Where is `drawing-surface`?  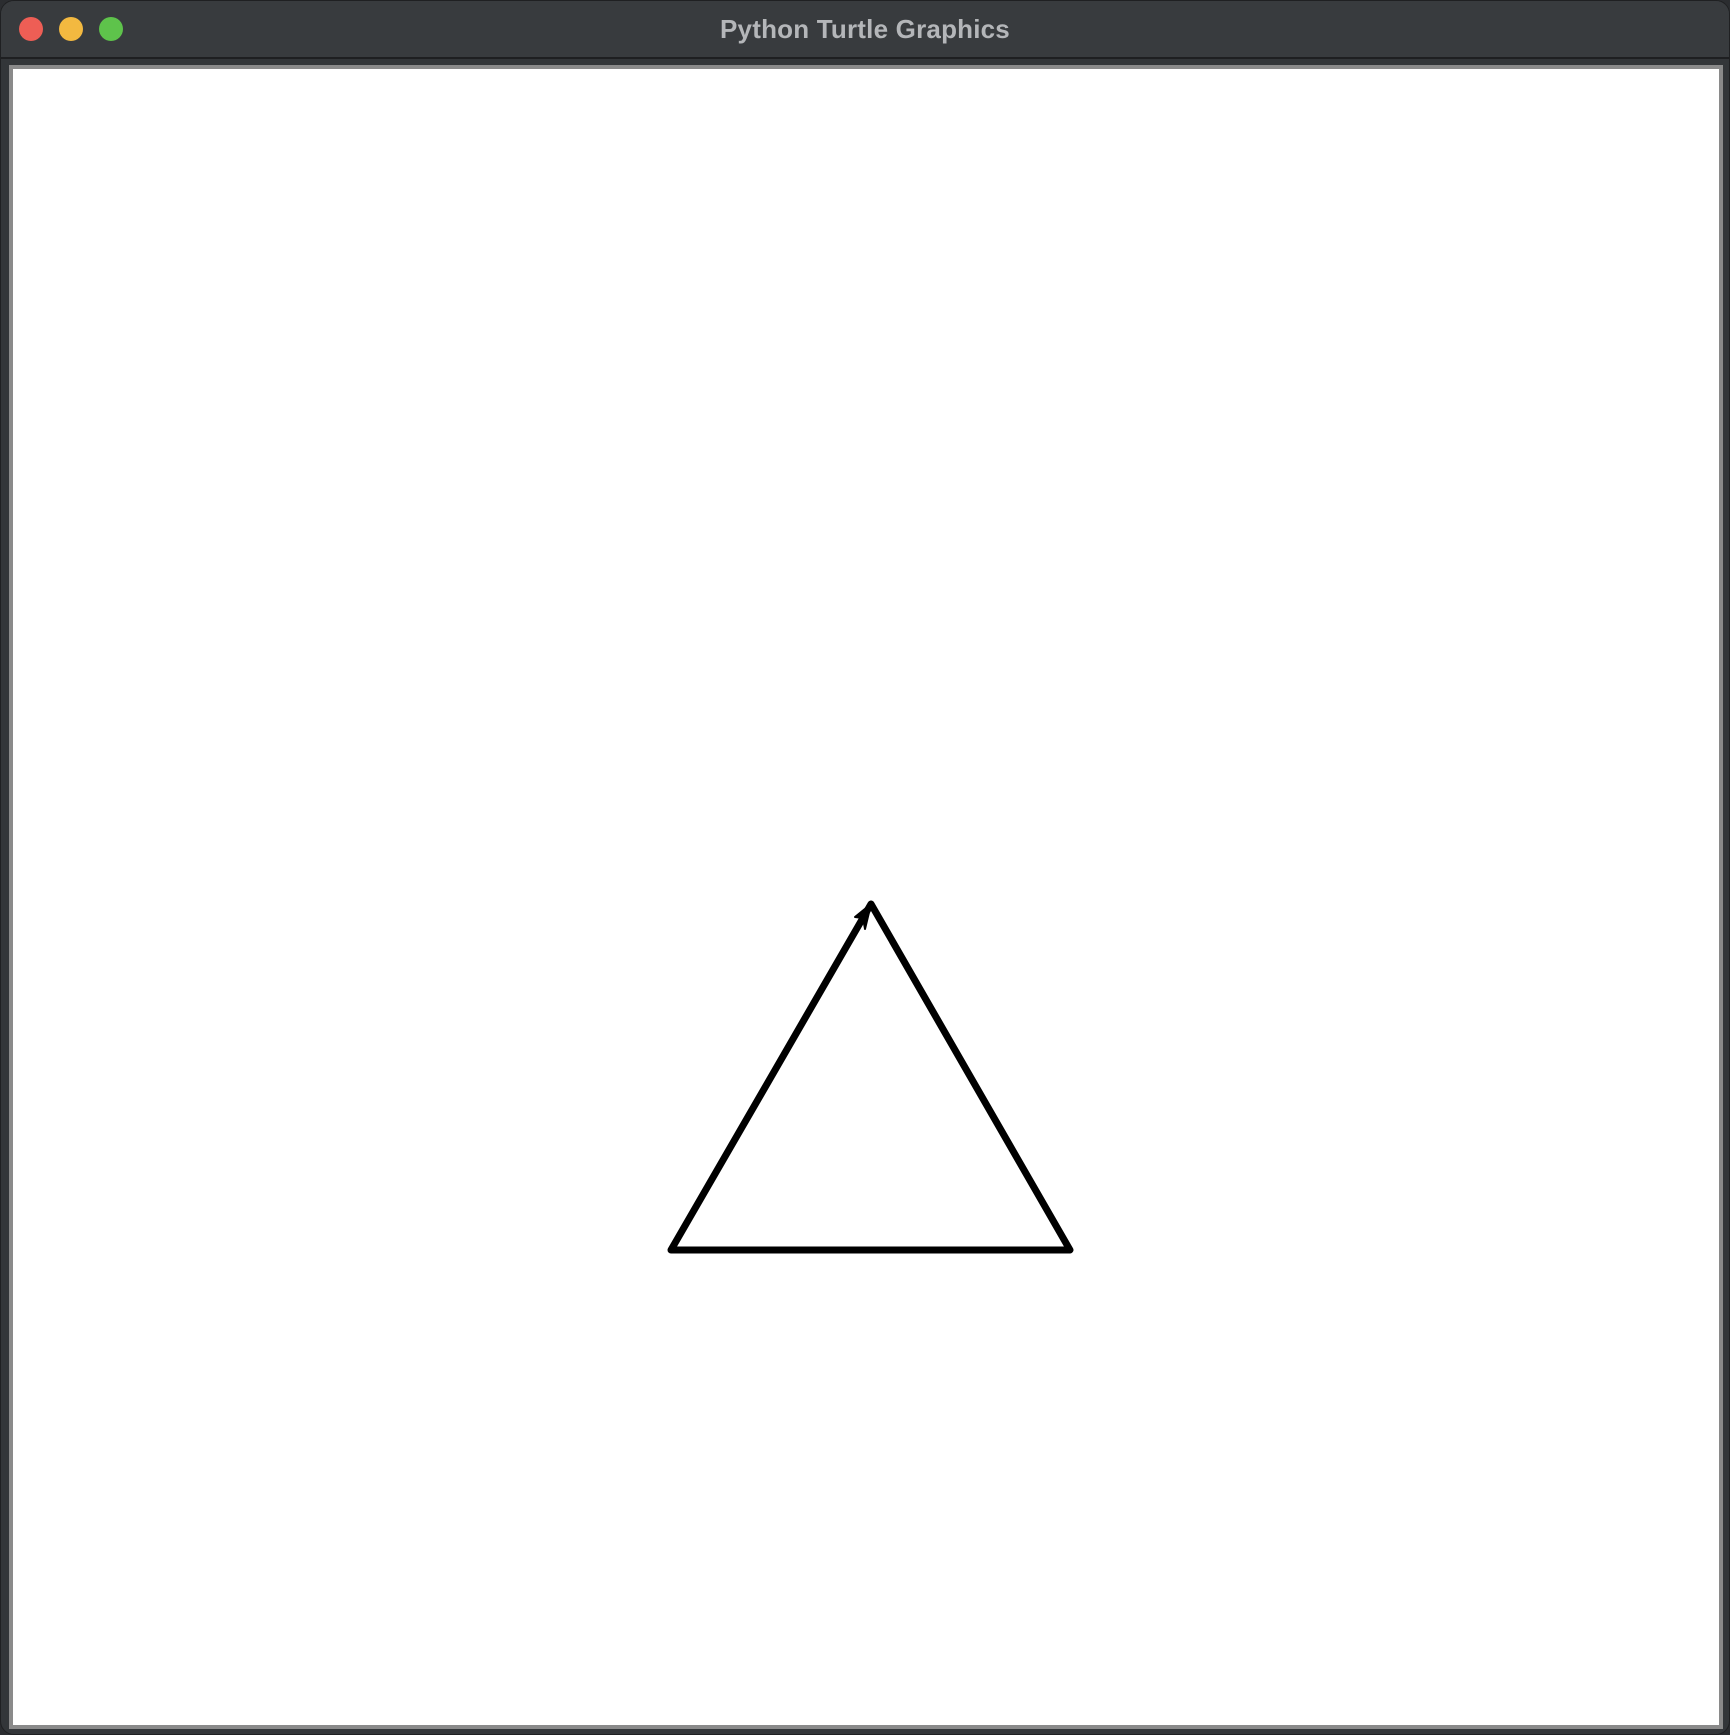 drawing-surface is located at coordinates (870, 1077).